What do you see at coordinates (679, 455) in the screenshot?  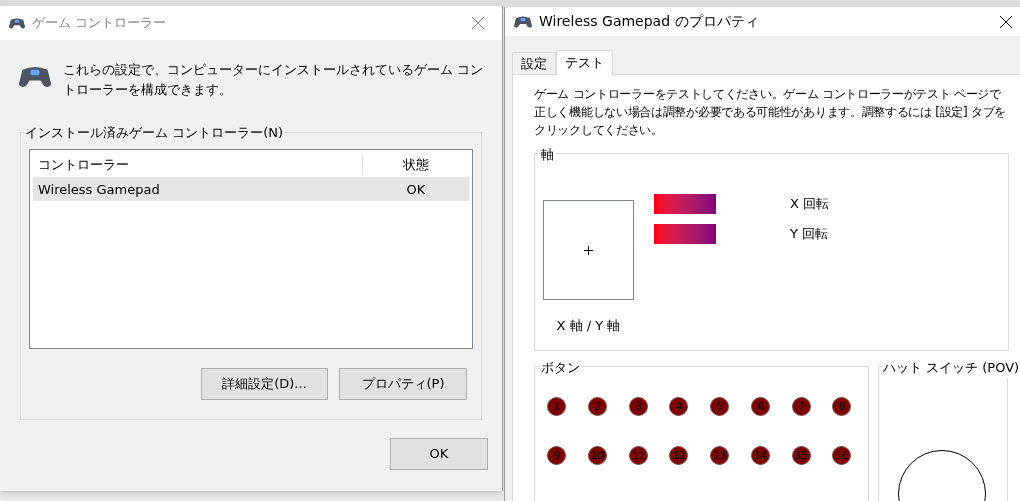 I see `button-indicator: 12` at bounding box center [679, 455].